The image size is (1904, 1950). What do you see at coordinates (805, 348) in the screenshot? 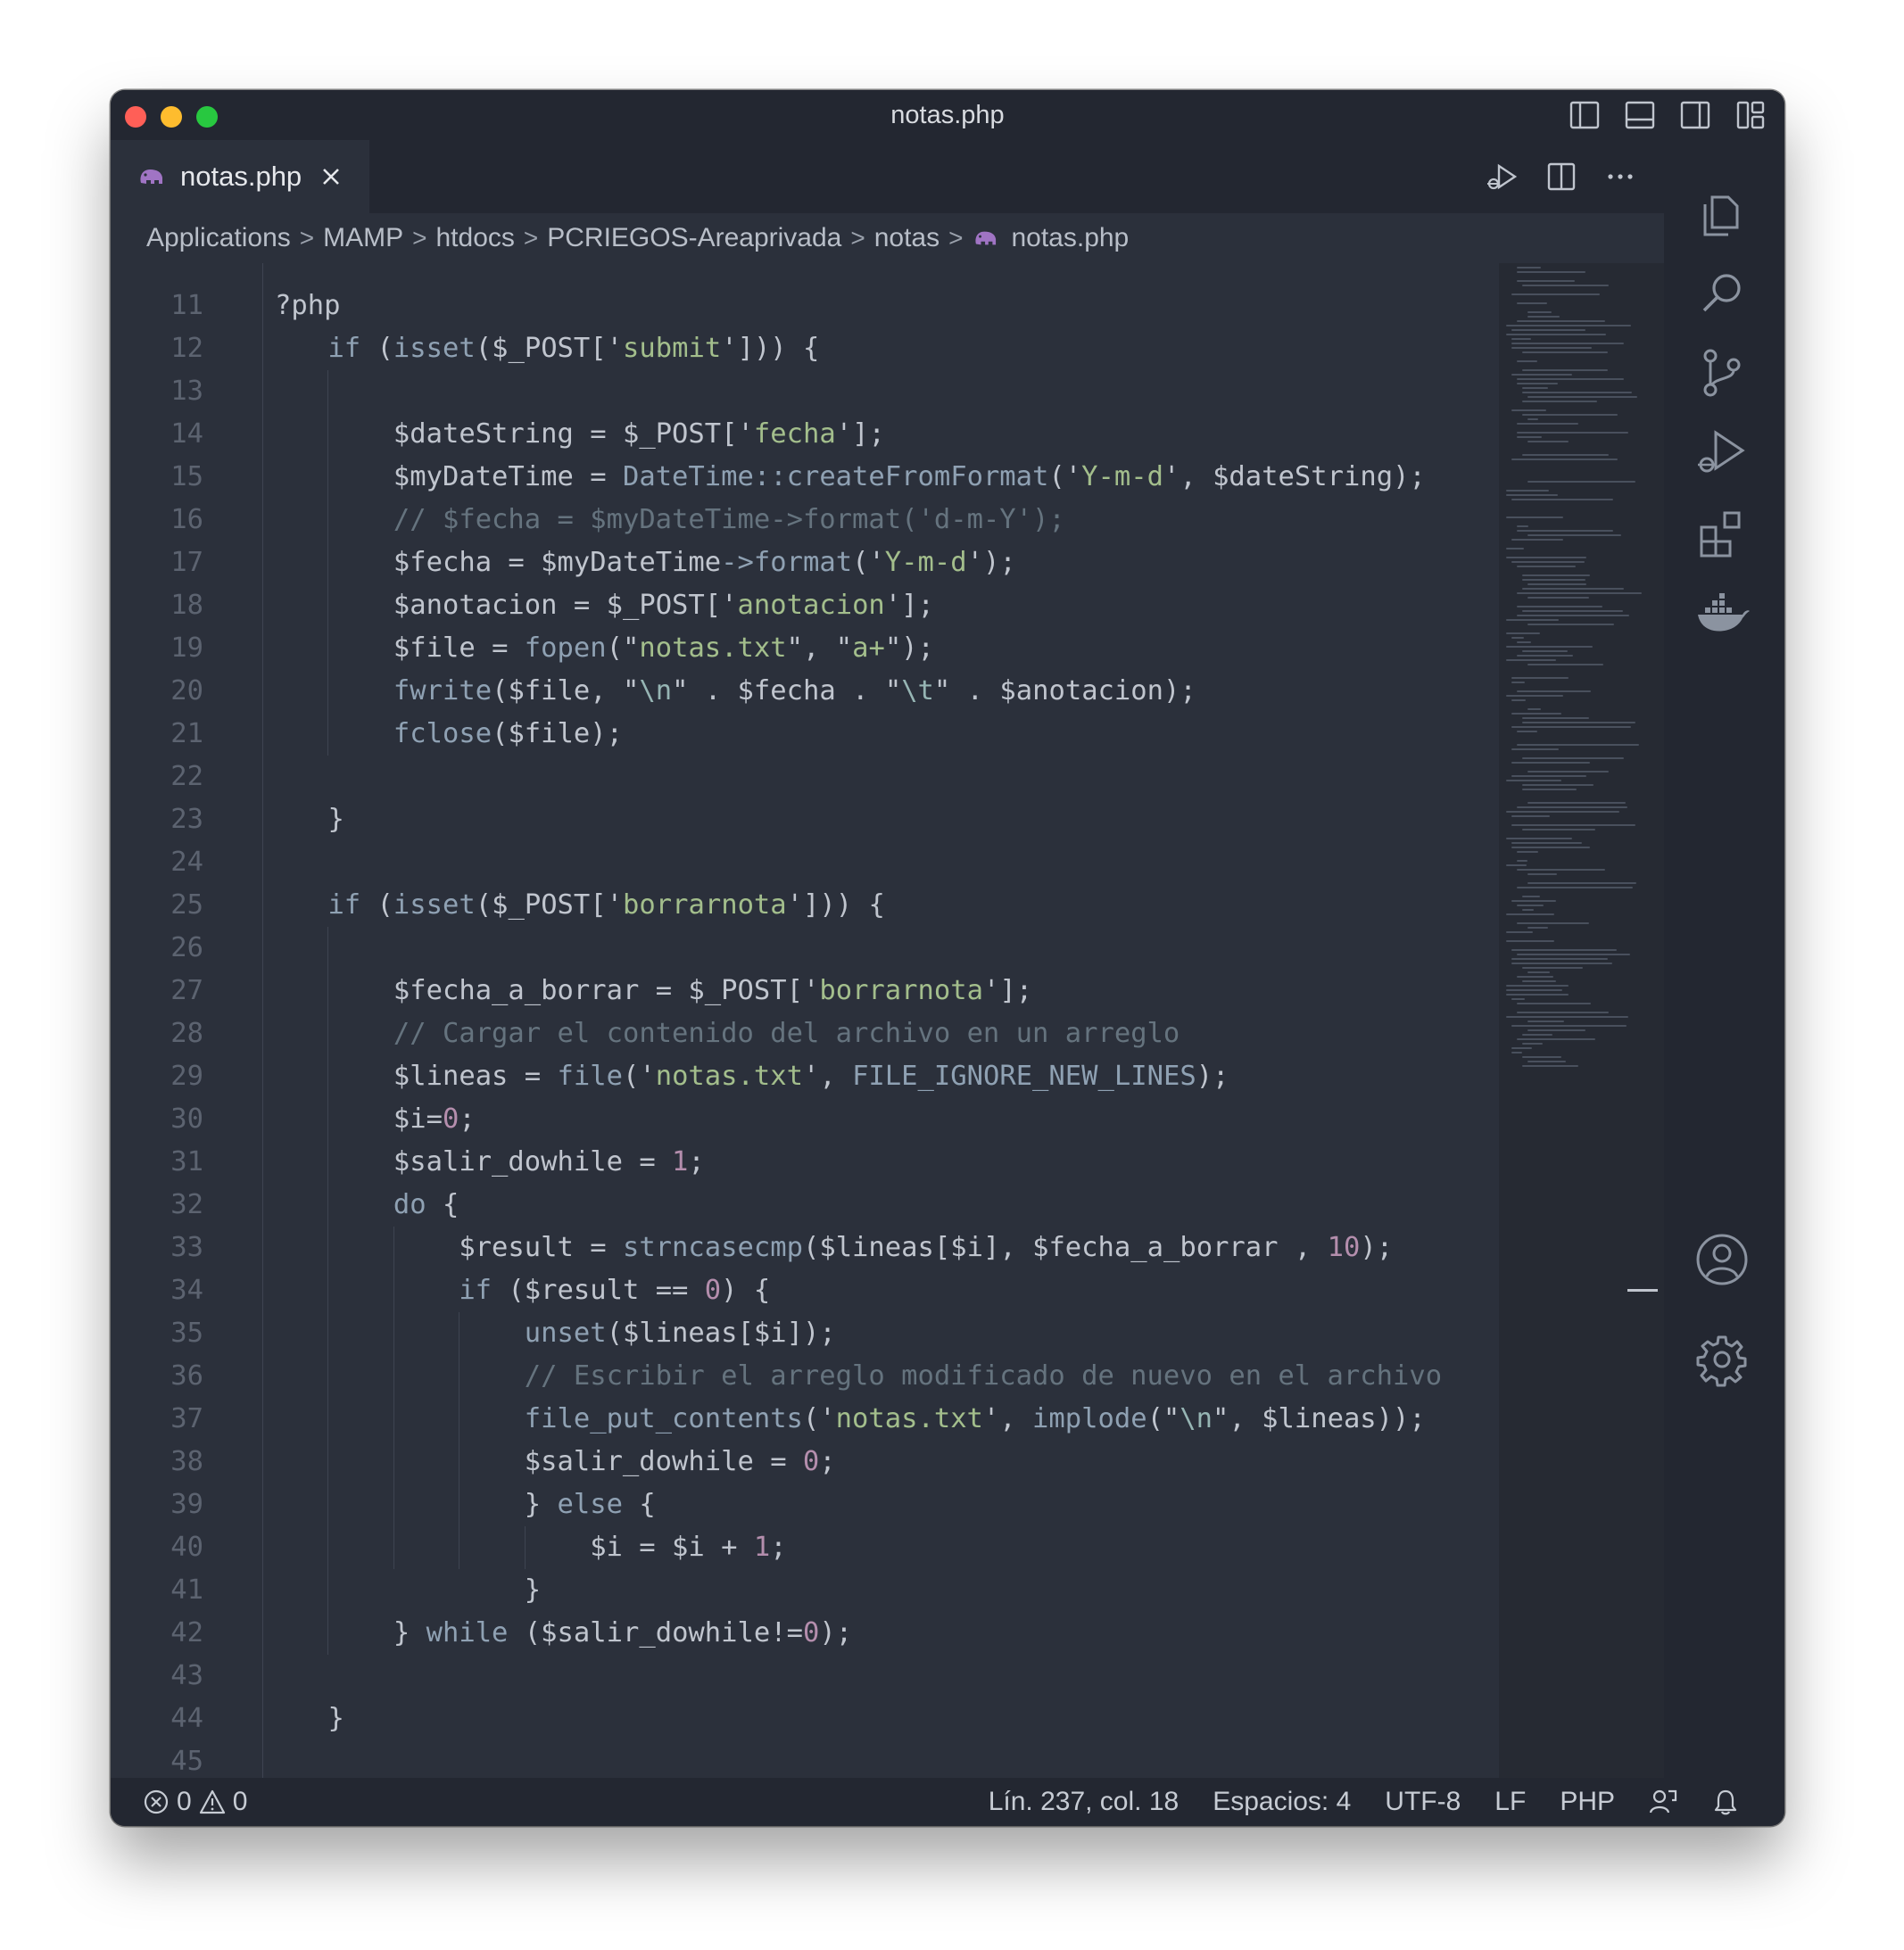
I see `code-line: 12 if (isset($_POST['submit'])) {` at bounding box center [805, 348].